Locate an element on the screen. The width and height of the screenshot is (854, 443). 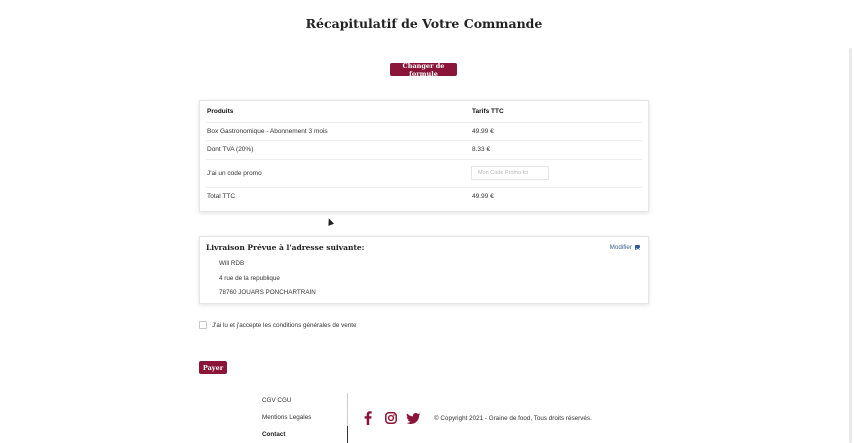
modify-address-link: Modifier is located at coordinates (625, 247).